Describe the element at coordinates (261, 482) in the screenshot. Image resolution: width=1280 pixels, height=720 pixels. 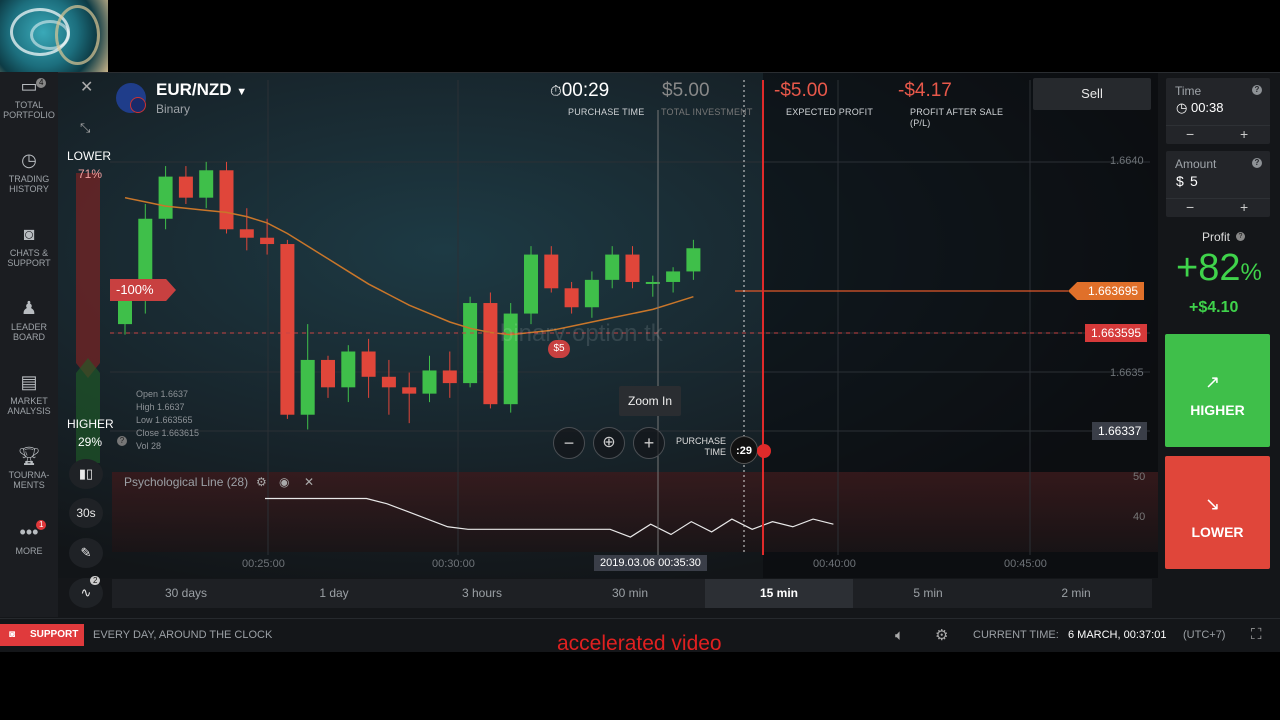
I see `gear-icon: ⚙` at that location.